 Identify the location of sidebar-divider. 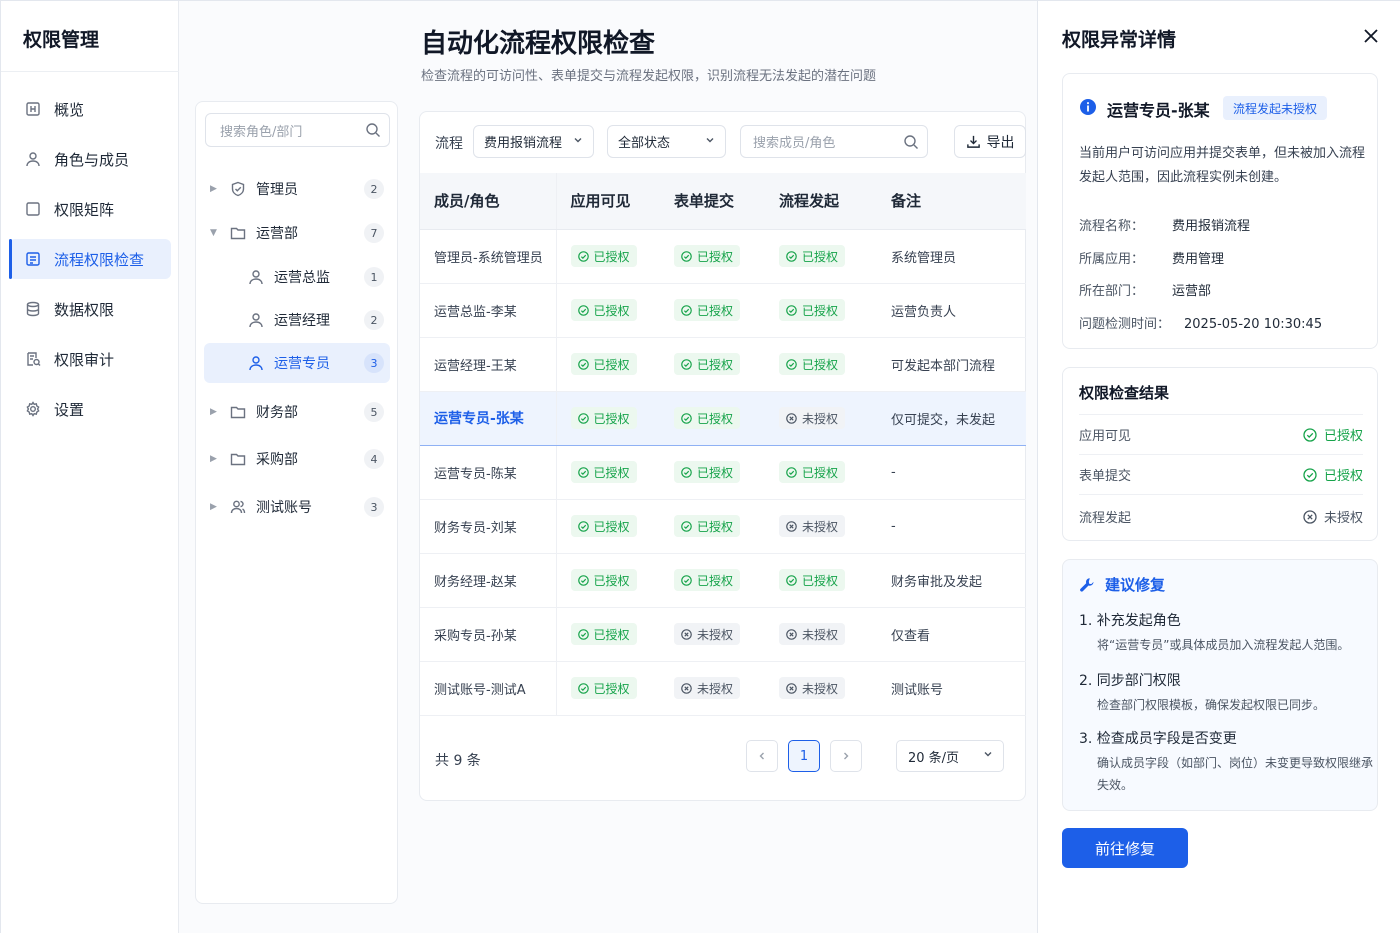
(90, 71).